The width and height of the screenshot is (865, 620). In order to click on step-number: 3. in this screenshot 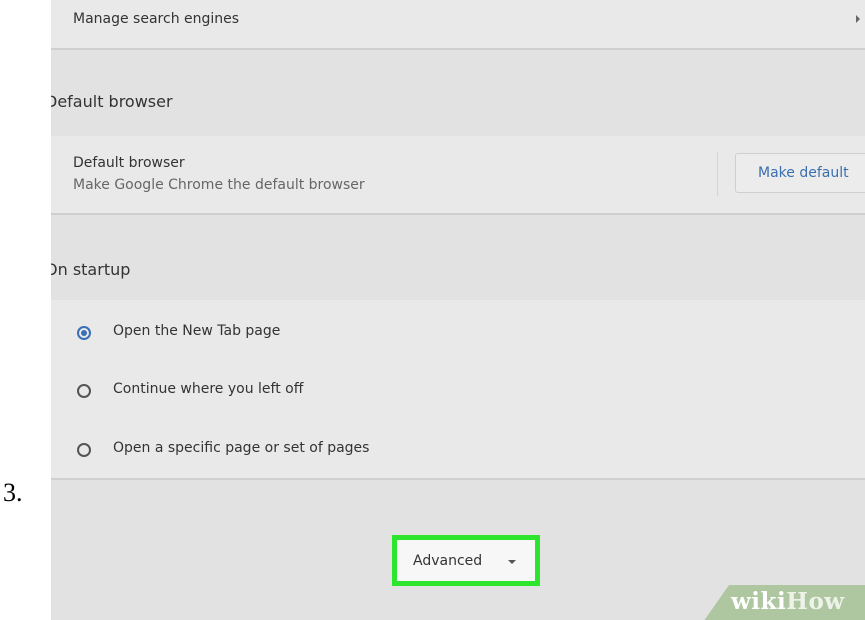, I will do `click(13, 492)`.